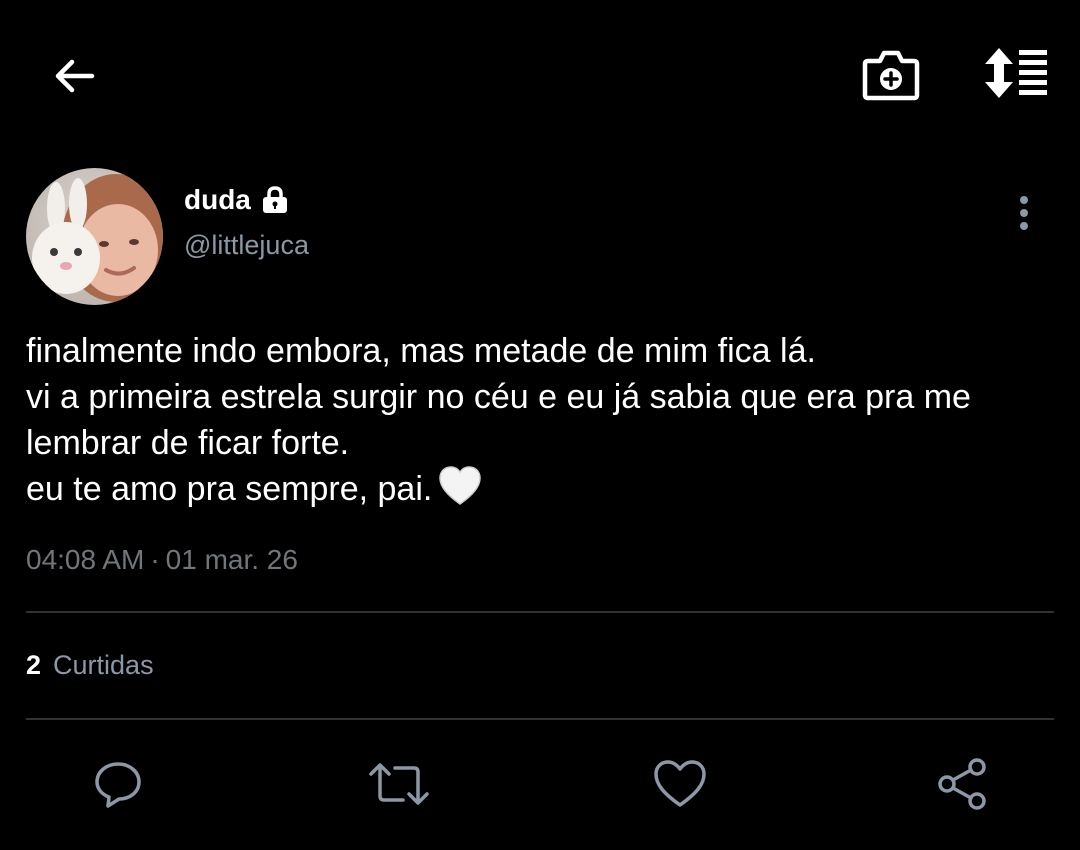  What do you see at coordinates (217, 199) in the screenshot?
I see `display-name: duda` at bounding box center [217, 199].